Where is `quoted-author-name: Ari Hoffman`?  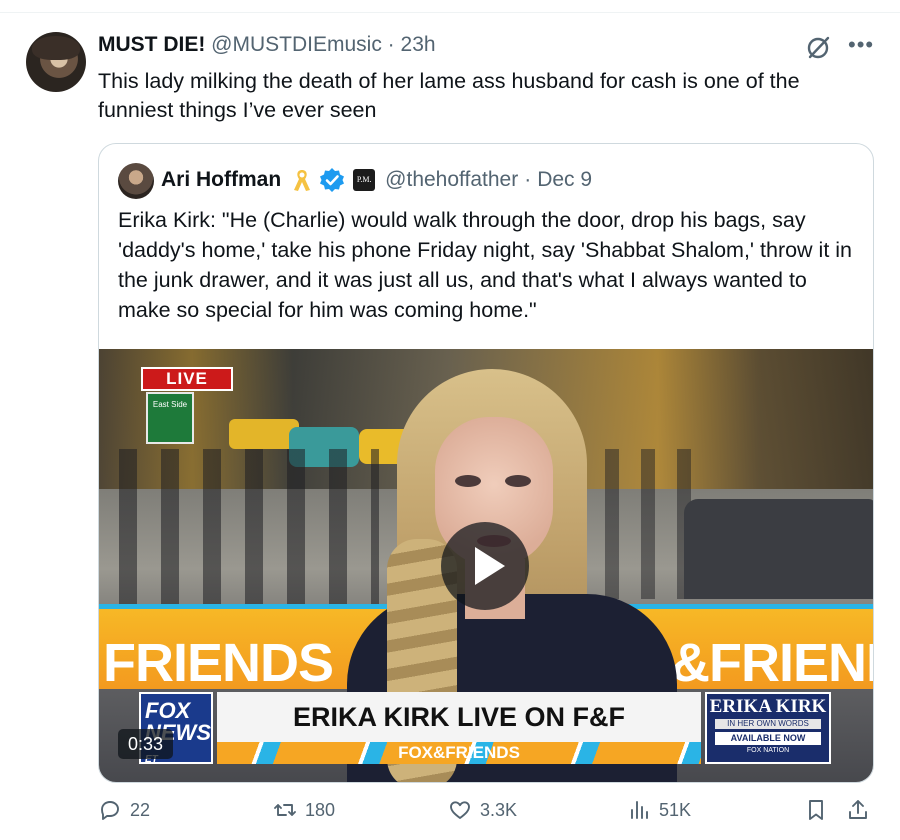
quoted-author-name: Ari Hoffman is located at coordinates (221, 180).